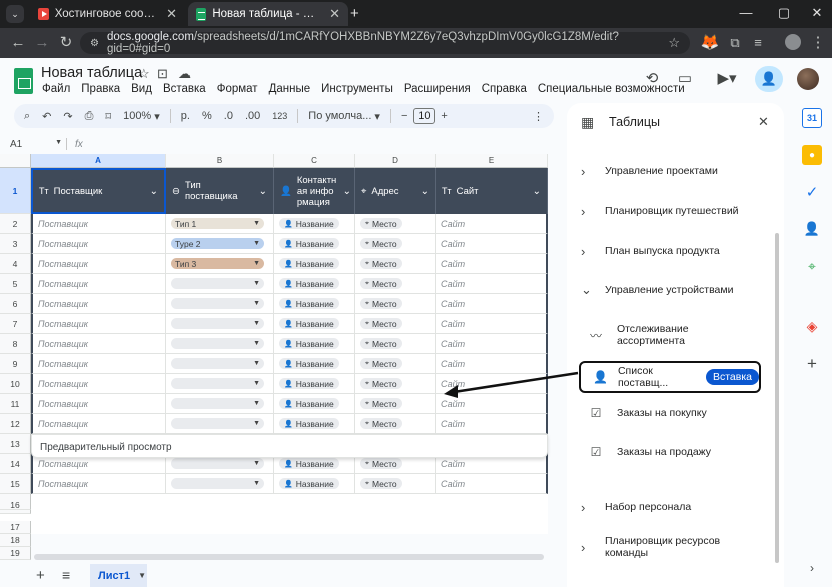  Describe the element at coordinates (670, 377) in the screenshot. I see `panel-item-suppliers: 👤 Список поставщ... Вставка` at that location.